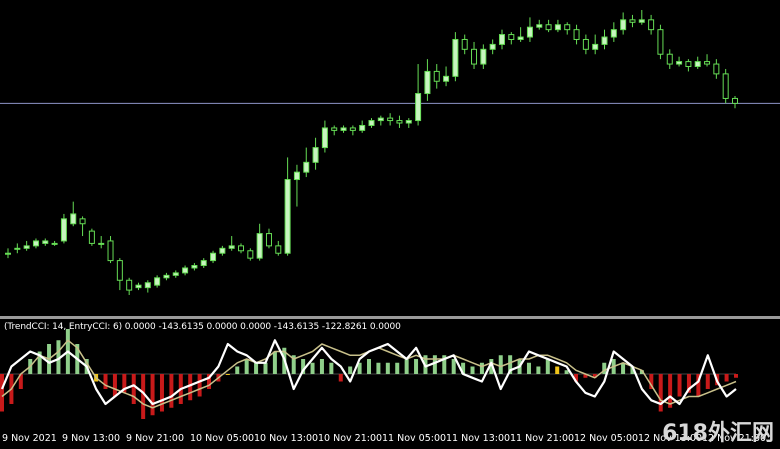 This screenshot has height=449, width=780. What do you see at coordinates (414, 438) in the screenshot?
I see `time-label: 11 Nov 05:00` at bounding box center [414, 438].